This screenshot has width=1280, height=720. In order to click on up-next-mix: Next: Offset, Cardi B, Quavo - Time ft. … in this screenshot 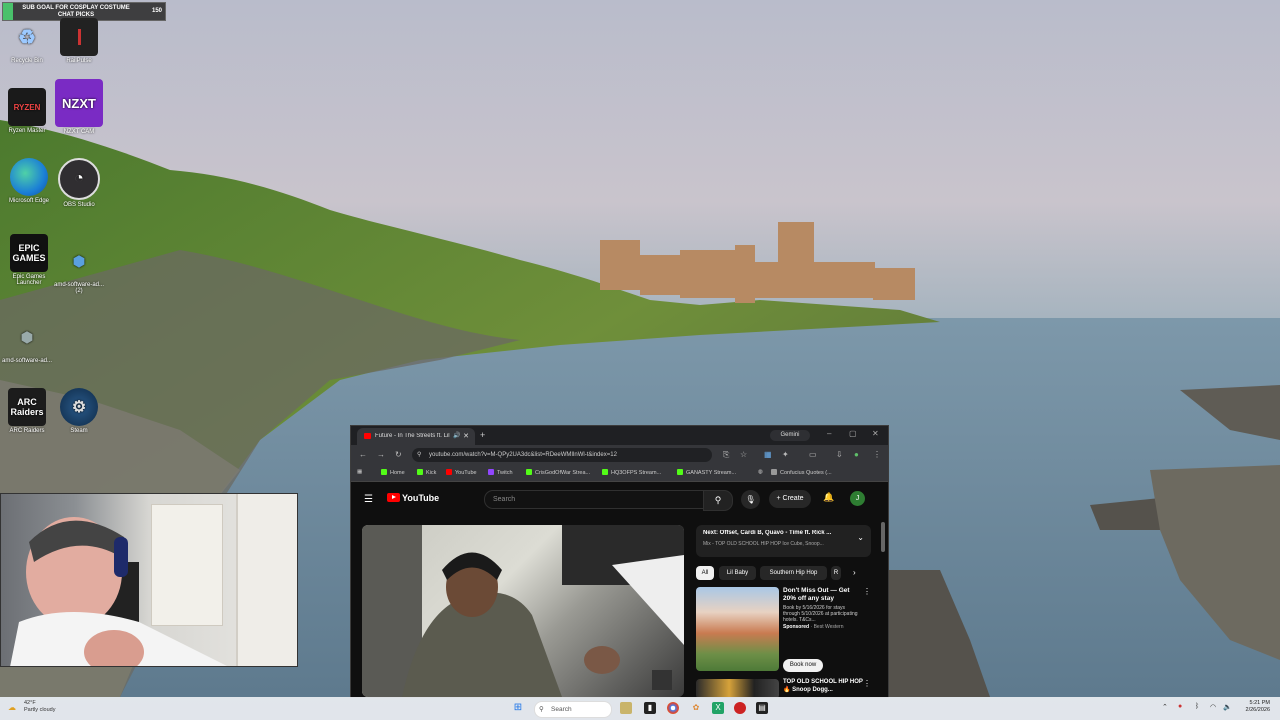, I will do `click(783, 541)`.